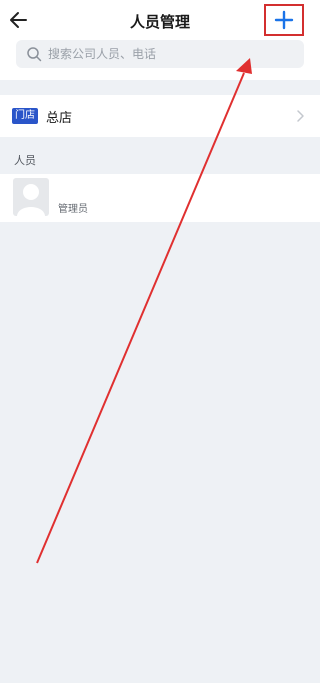  I want to click on search-icon, so click(34, 54).